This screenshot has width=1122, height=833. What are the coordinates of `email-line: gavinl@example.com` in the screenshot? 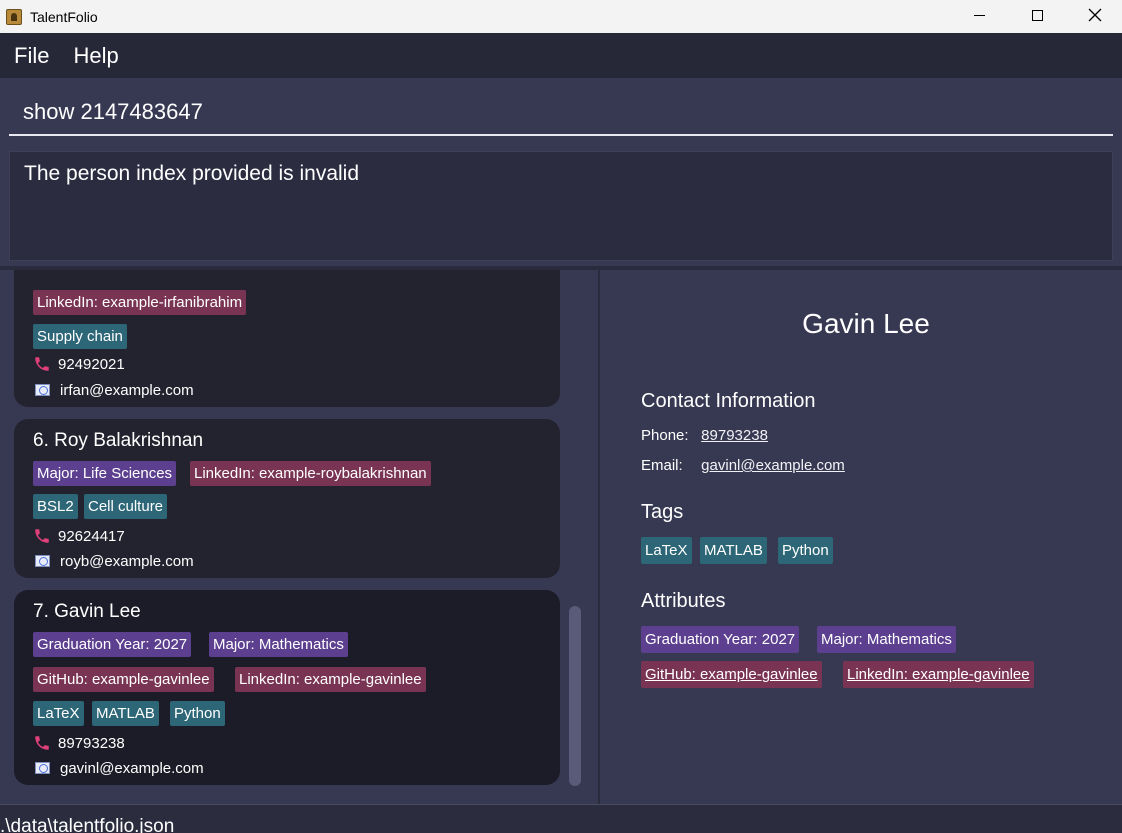 It's located at (118, 768).